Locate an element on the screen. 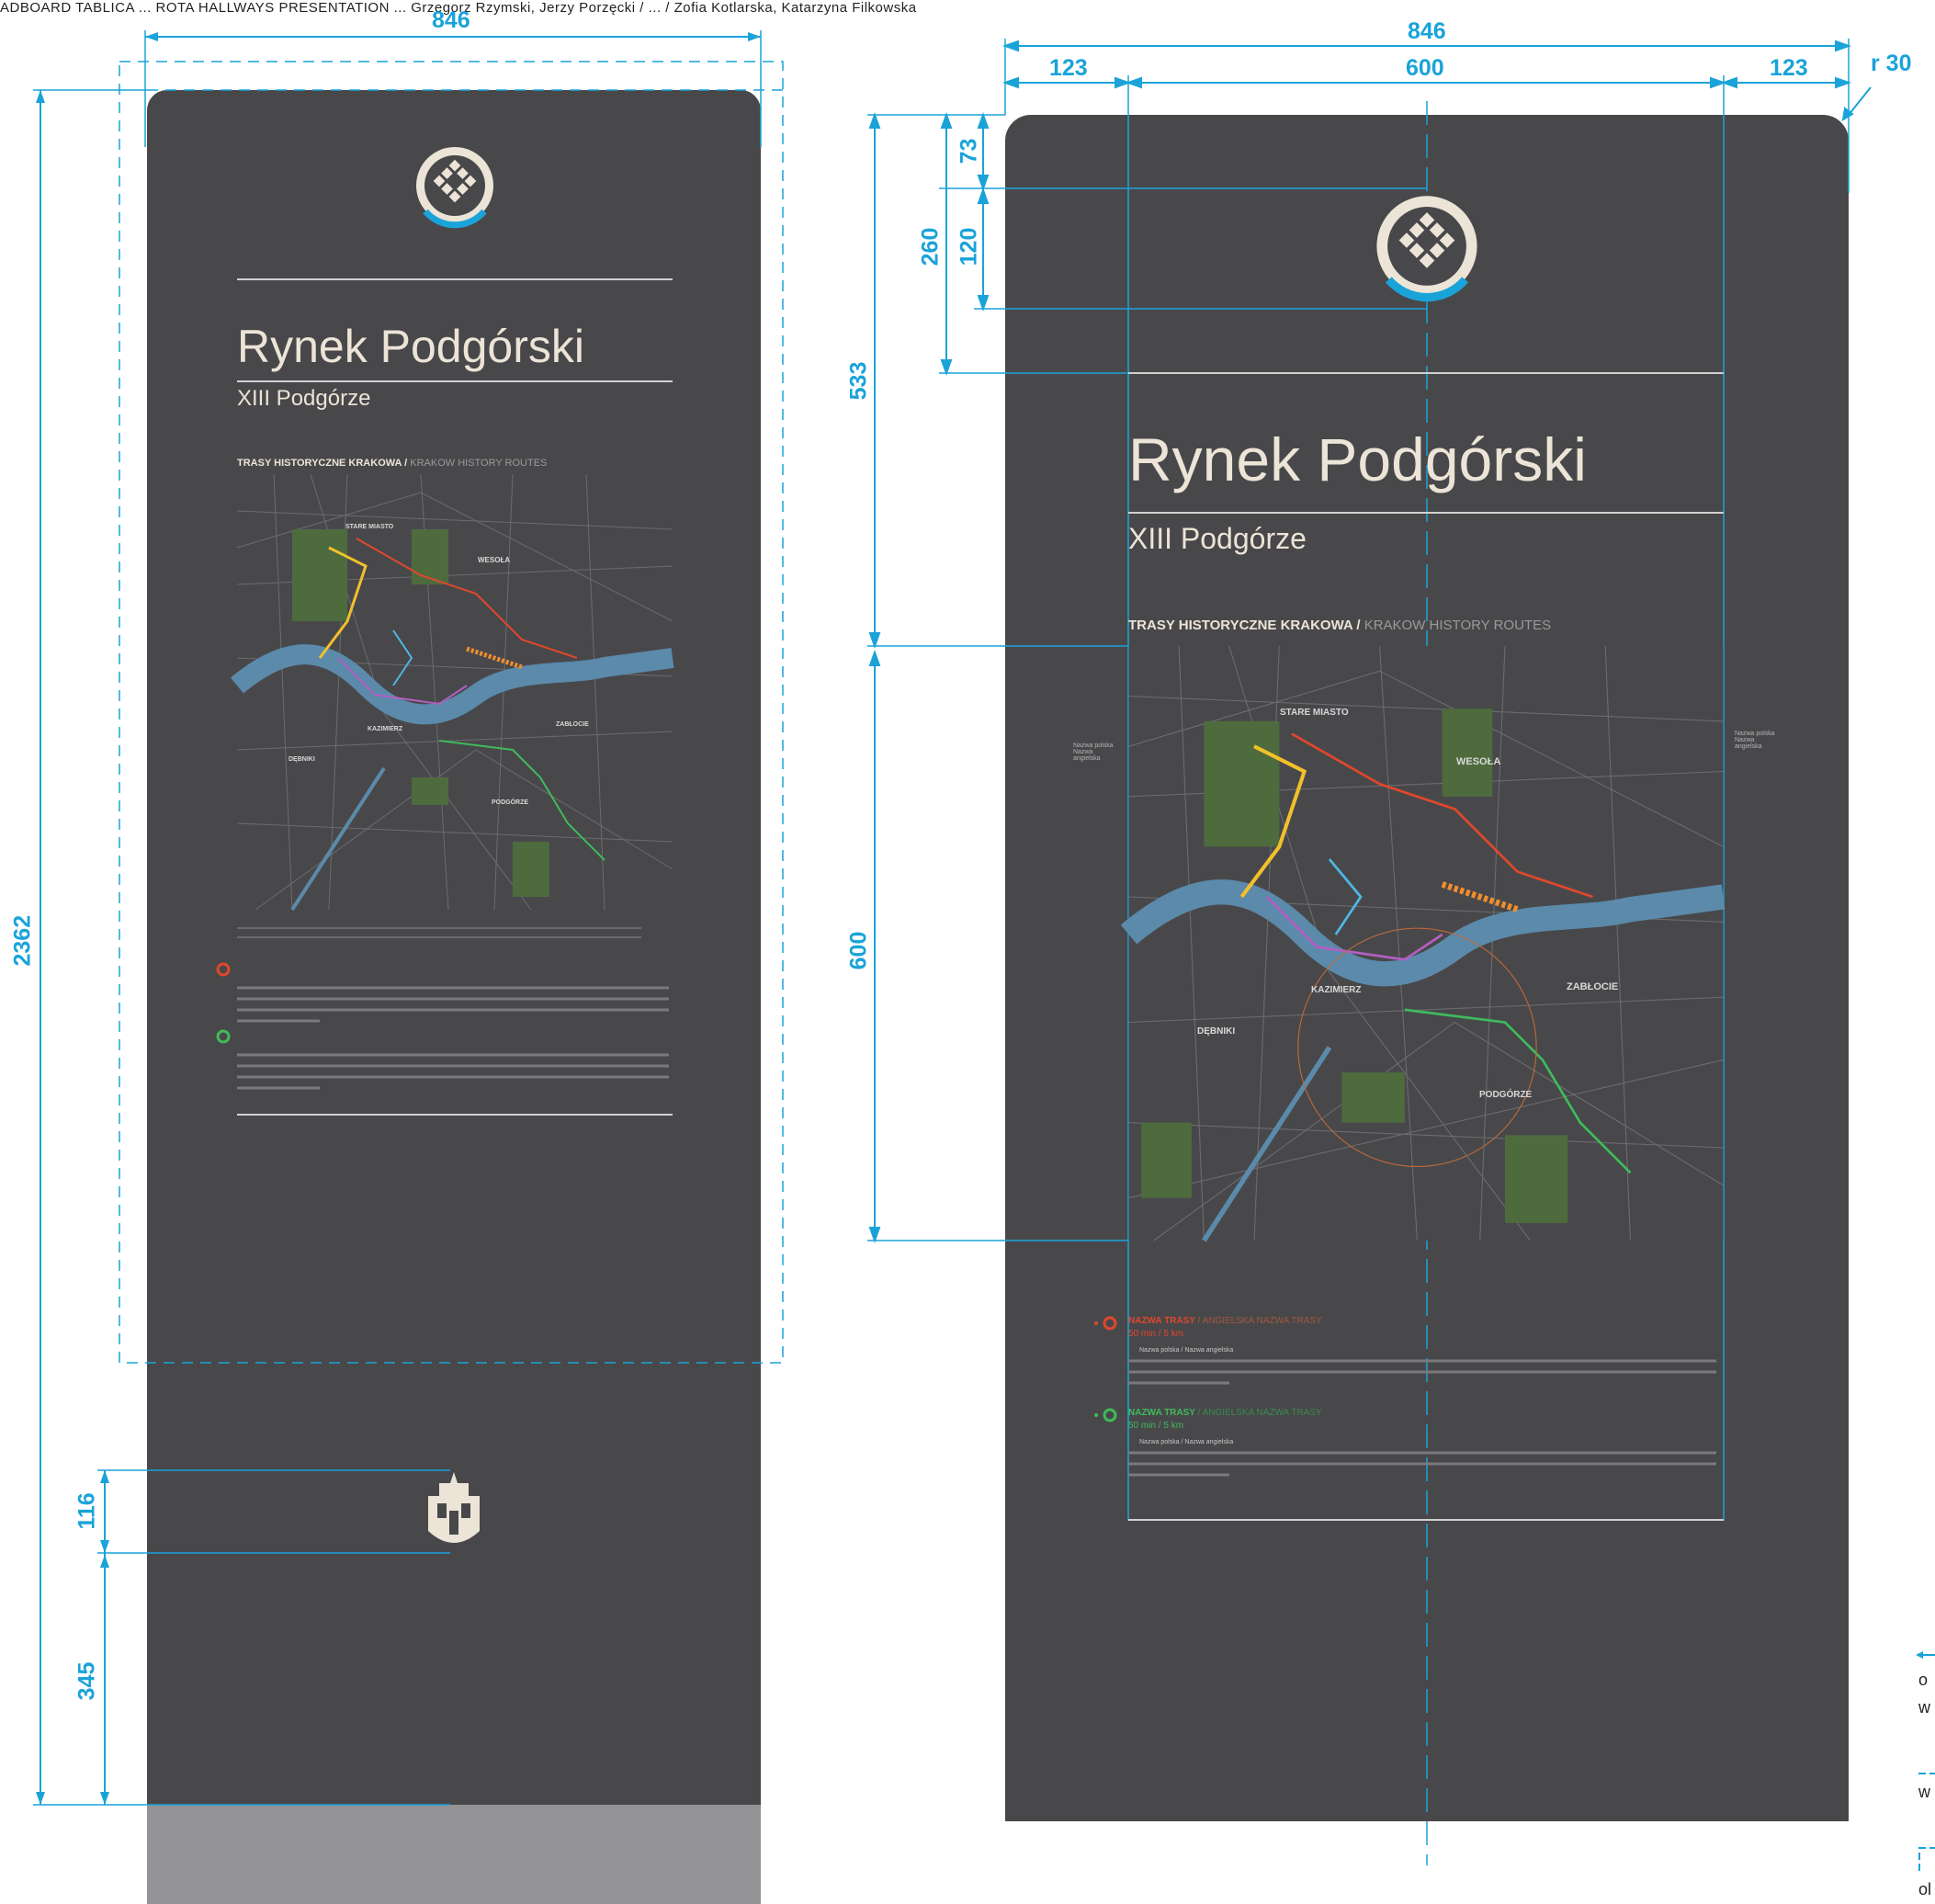  right-route2-title: NAZWA TRASY / ANGIELSKA NAZWA TRASY is located at coordinates (1225, 1413).